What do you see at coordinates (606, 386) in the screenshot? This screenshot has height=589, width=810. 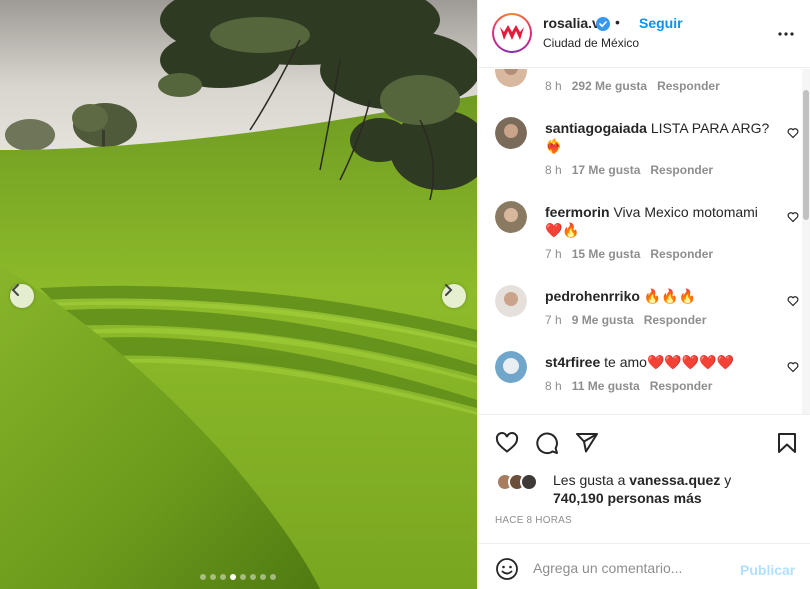 I see `comment-likes: 11 Me gusta` at bounding box center [606, 386].